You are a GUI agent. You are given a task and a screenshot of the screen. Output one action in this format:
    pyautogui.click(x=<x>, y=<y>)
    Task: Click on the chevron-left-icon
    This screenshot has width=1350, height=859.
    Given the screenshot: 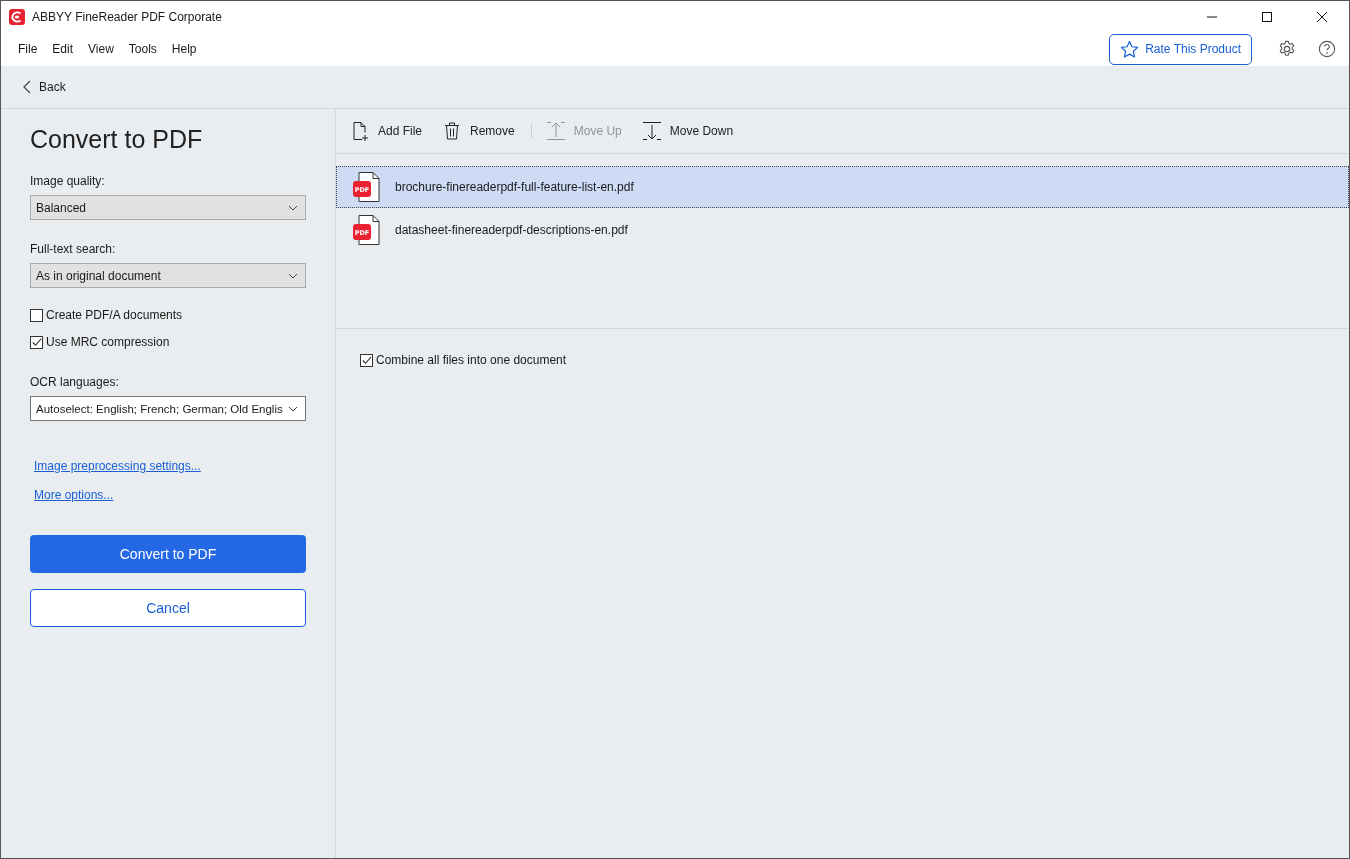 What is the action you would take?
    pyautogui.click(x=27, y=87)
    